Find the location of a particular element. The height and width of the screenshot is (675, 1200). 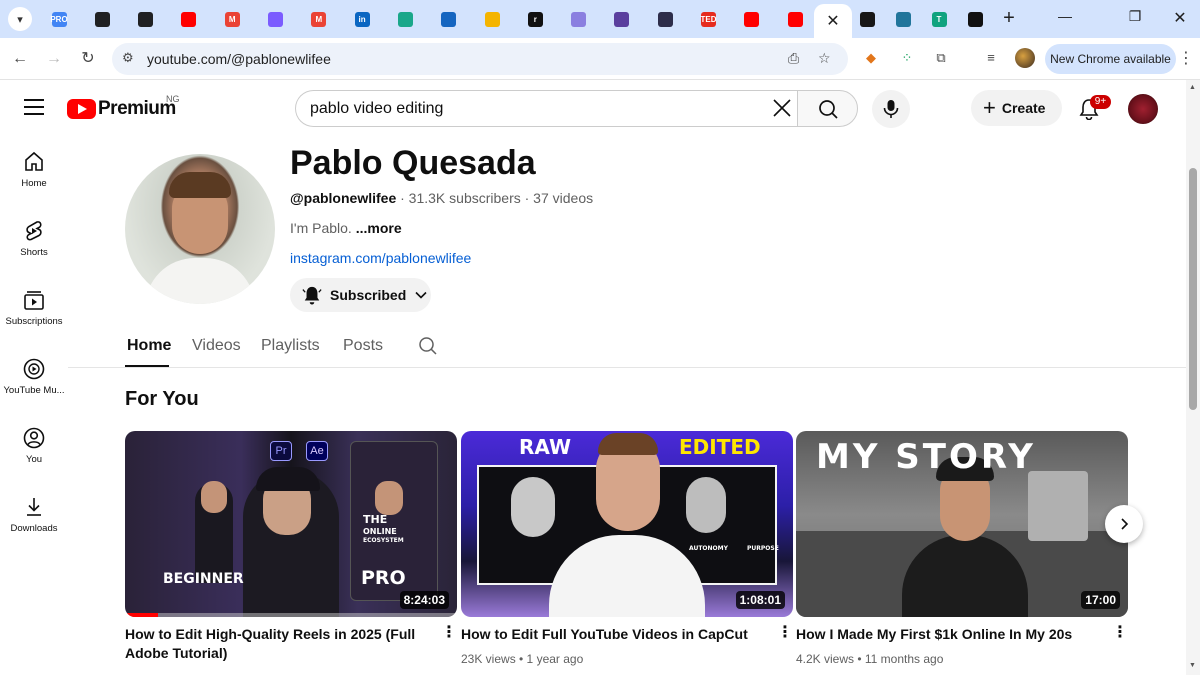

install-app-icon: ⎙ is located at coordinates (793, 58).